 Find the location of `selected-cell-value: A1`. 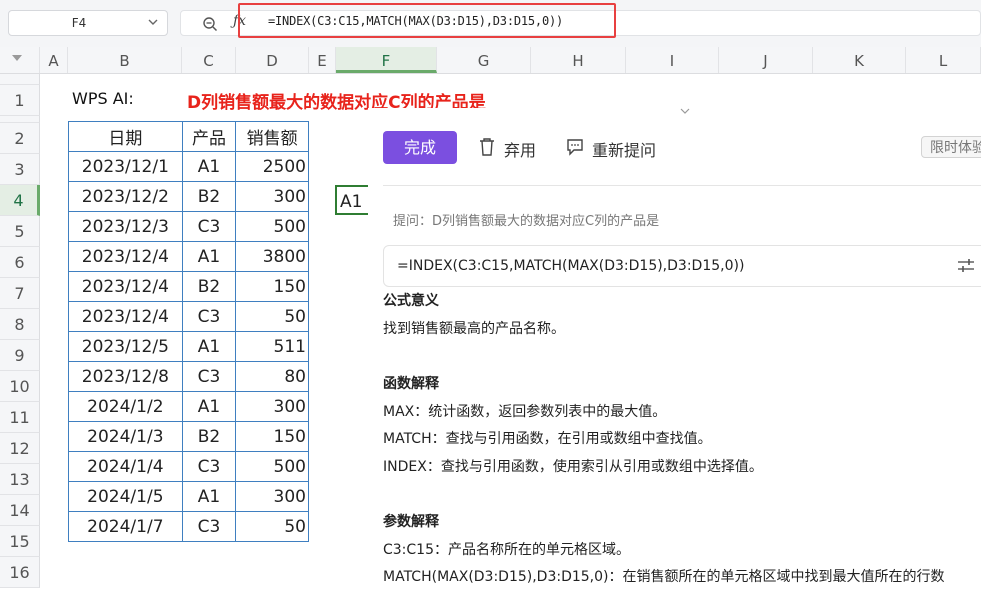

selected-cell-value: A1 is located at coordinates (351, 202).